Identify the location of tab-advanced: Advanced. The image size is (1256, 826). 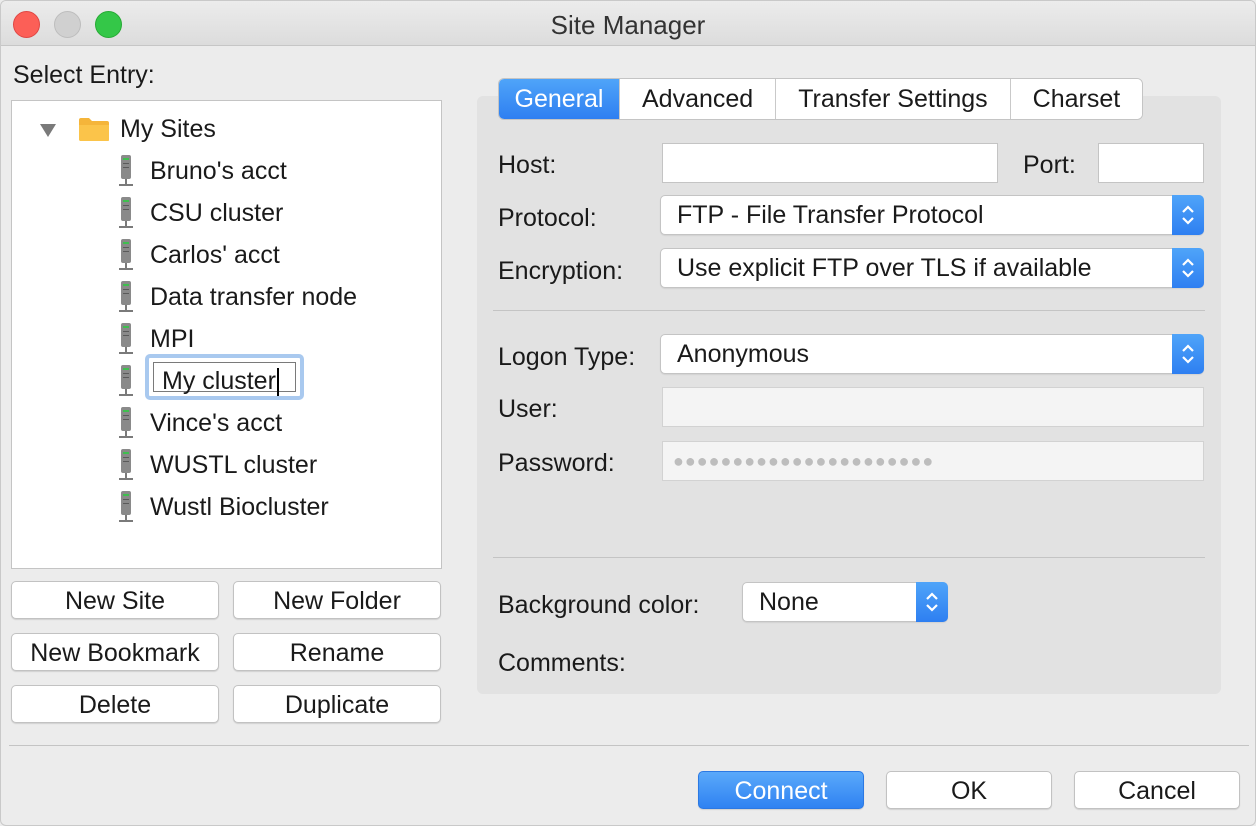
(698, 99).